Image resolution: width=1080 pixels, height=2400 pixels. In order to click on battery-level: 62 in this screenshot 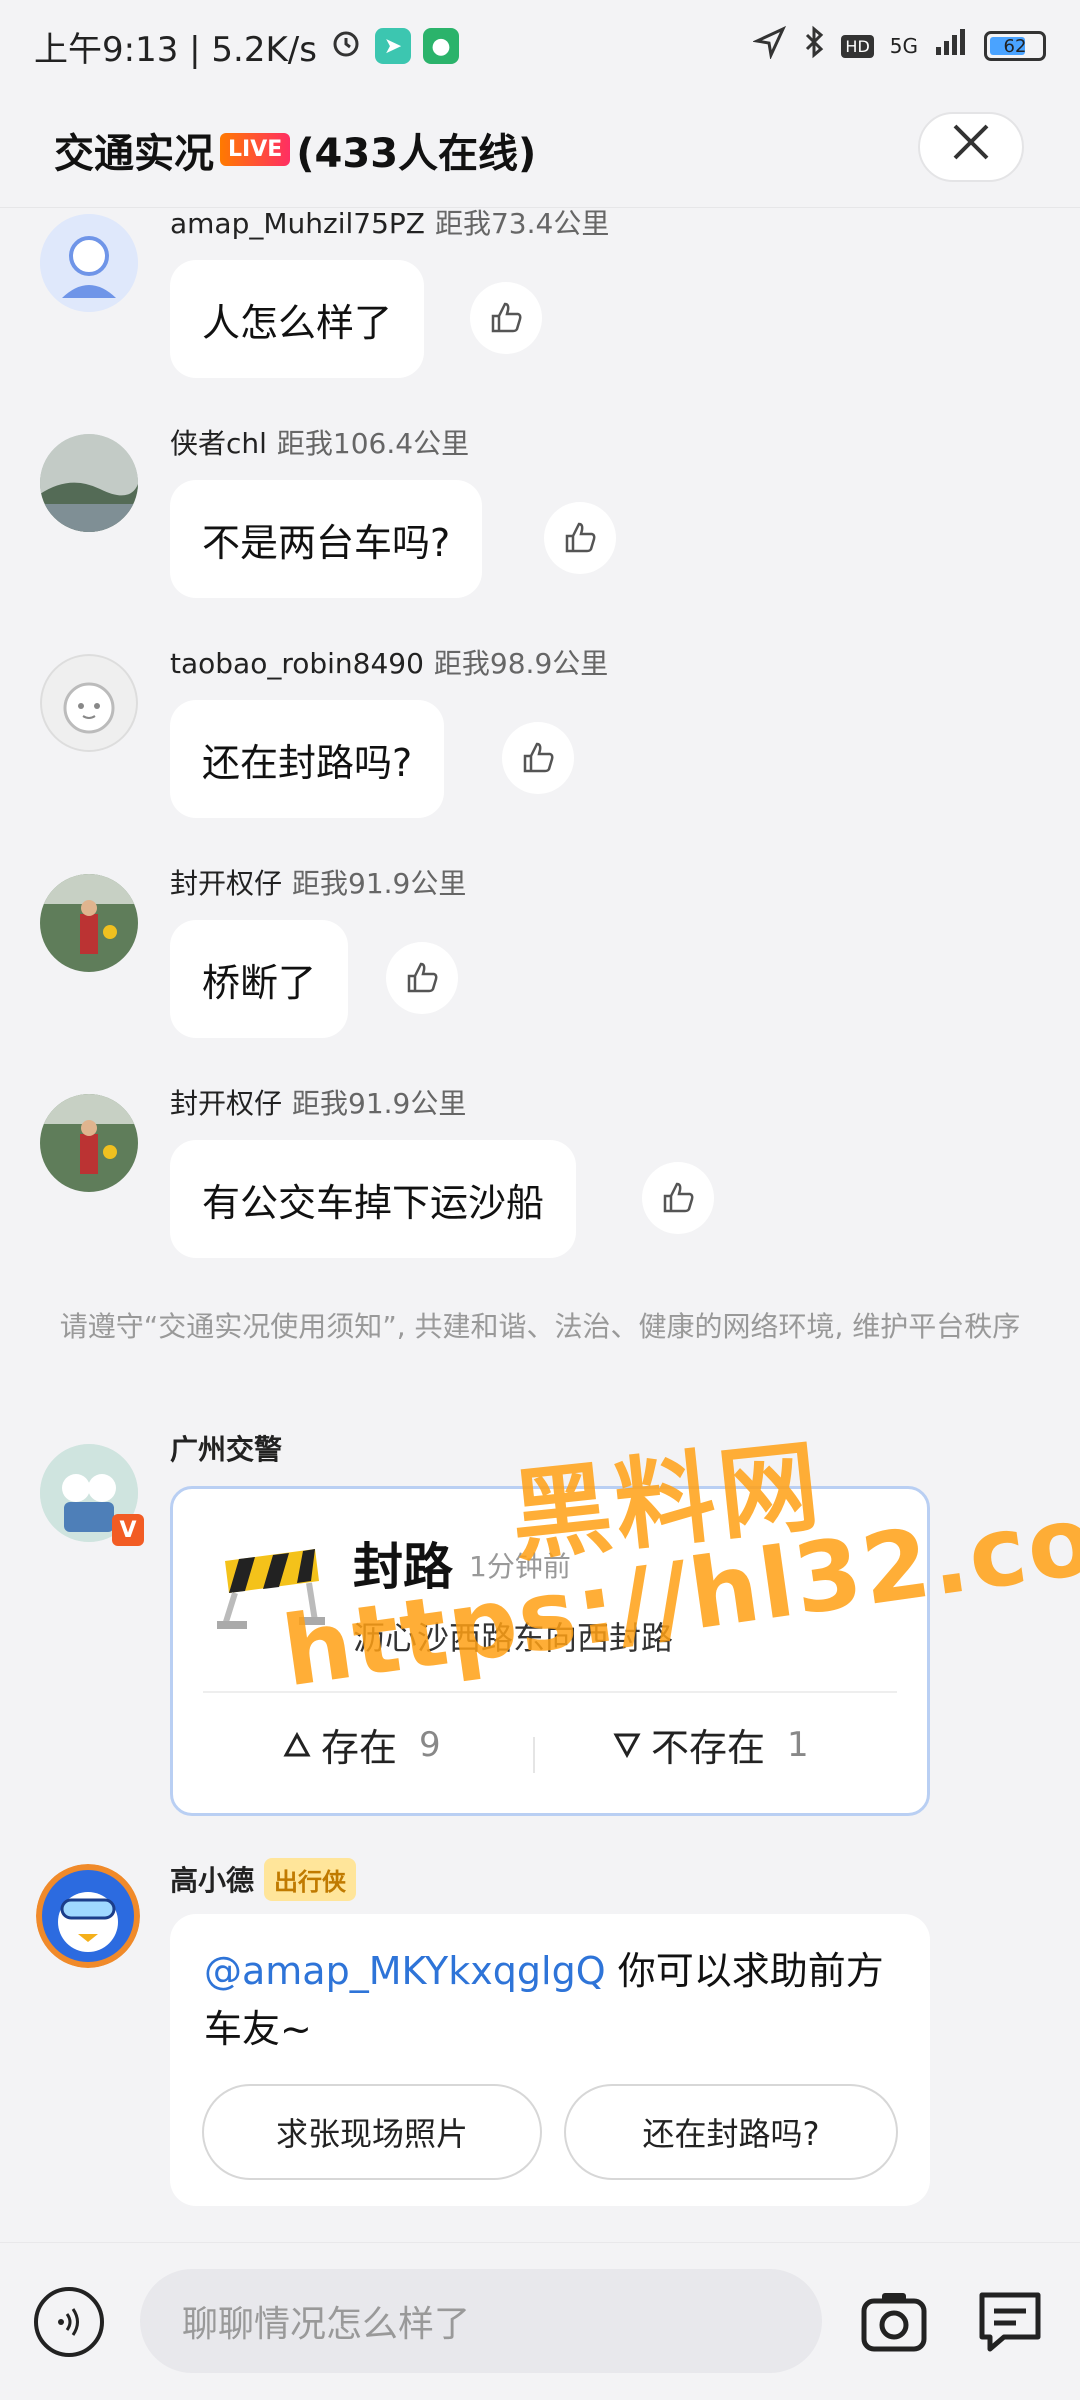, I will do `click(1015, 46)`.